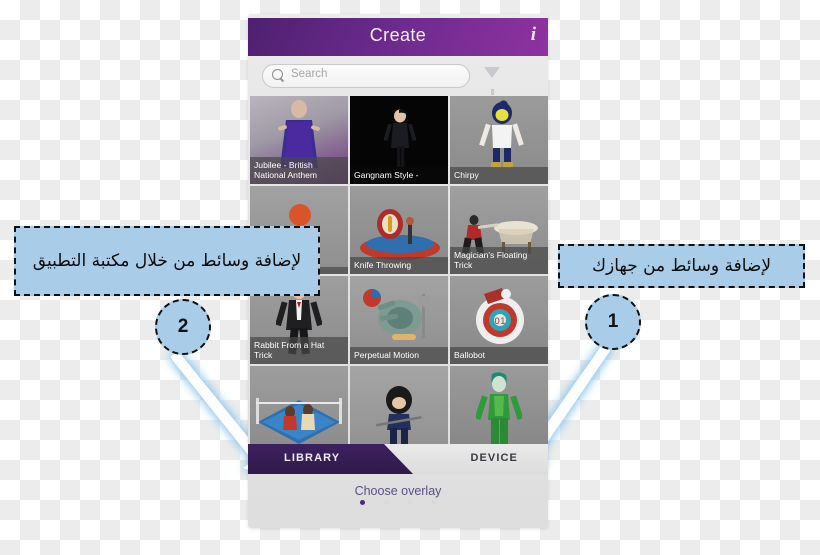 Image resolution: width=820 pixels, height=555 pixels. What do you see at coordinates (299, 170) in the screenshot?
I see `grid-tile-label: Jubilee - British National Anthem` at bounding box center [299, 170].